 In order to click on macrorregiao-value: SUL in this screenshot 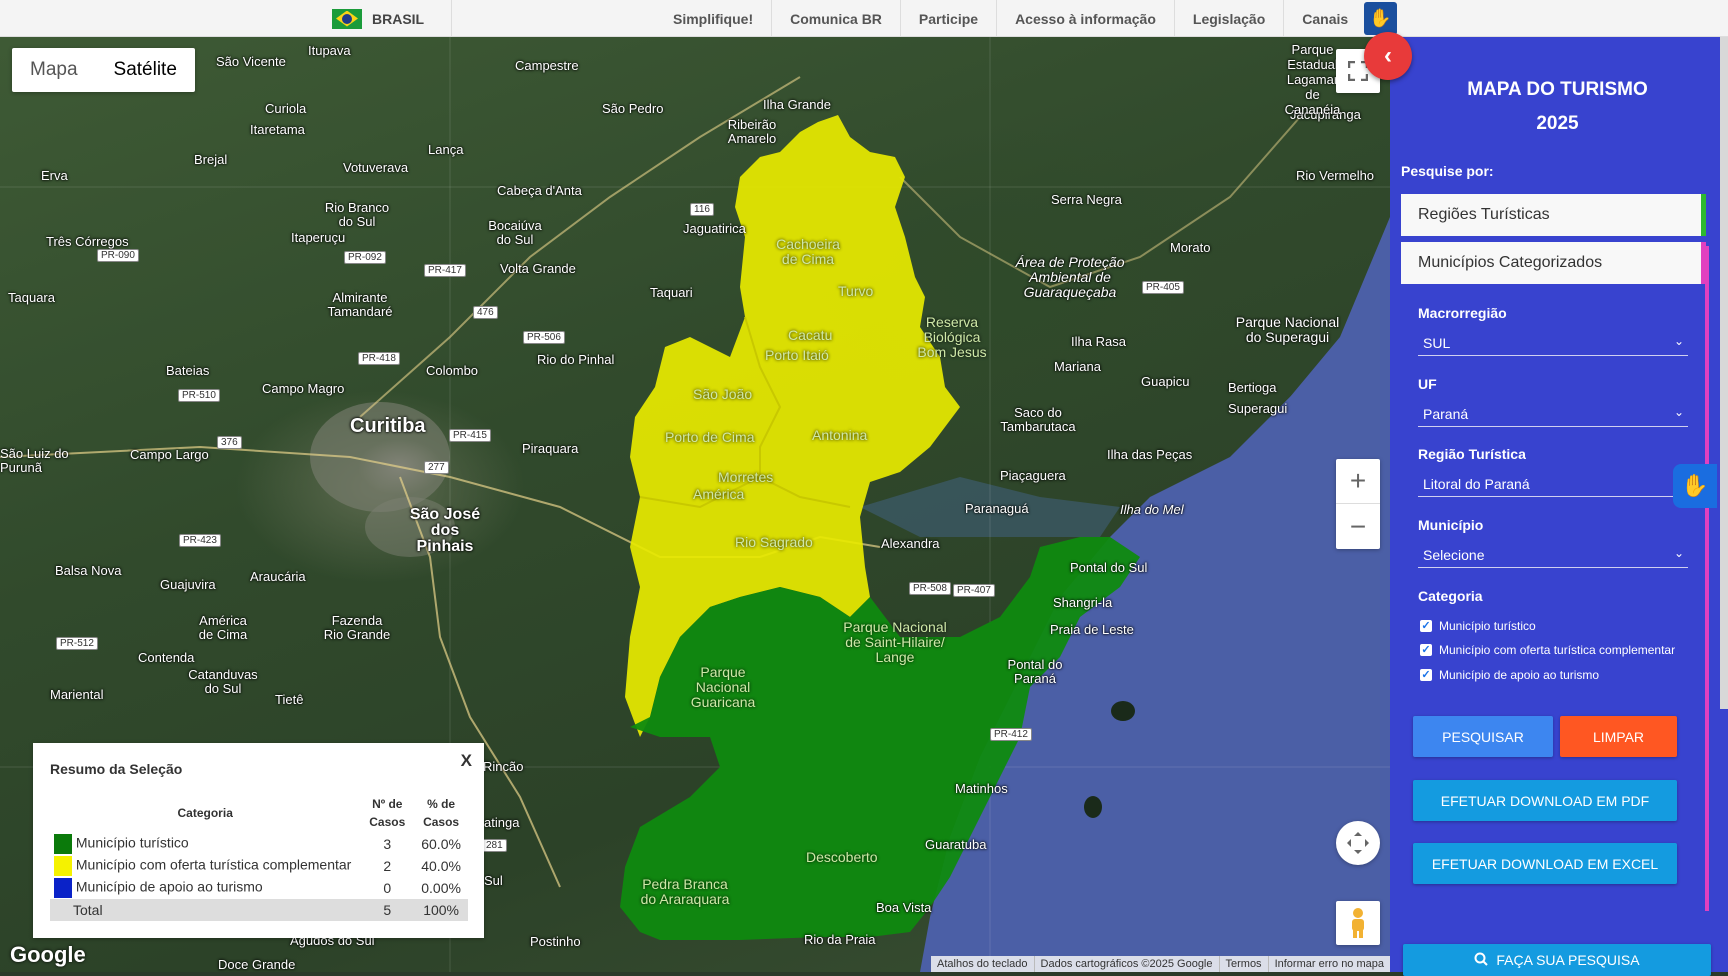, I will do `click(1437, 342)`.